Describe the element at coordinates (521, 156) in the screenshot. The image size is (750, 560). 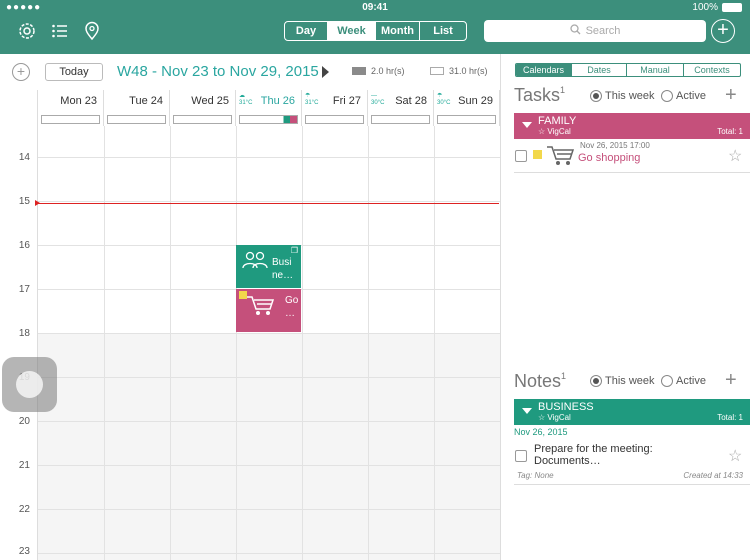
I see `task-checkbox` at that location.